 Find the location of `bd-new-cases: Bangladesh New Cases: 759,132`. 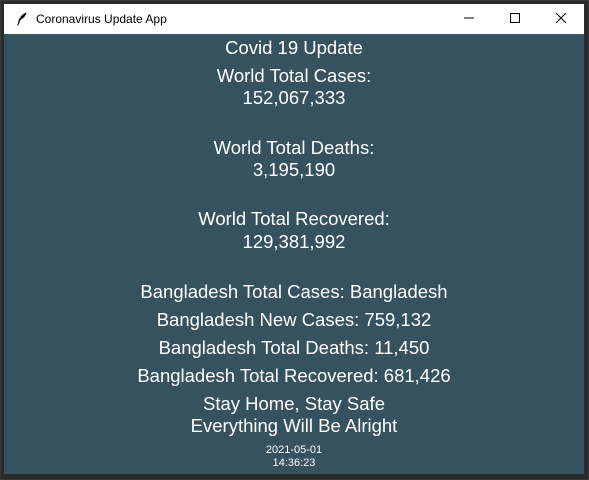

bd-new-cases: Bangladesh New Cases: 759,132 is located at coordinates (294, 319).